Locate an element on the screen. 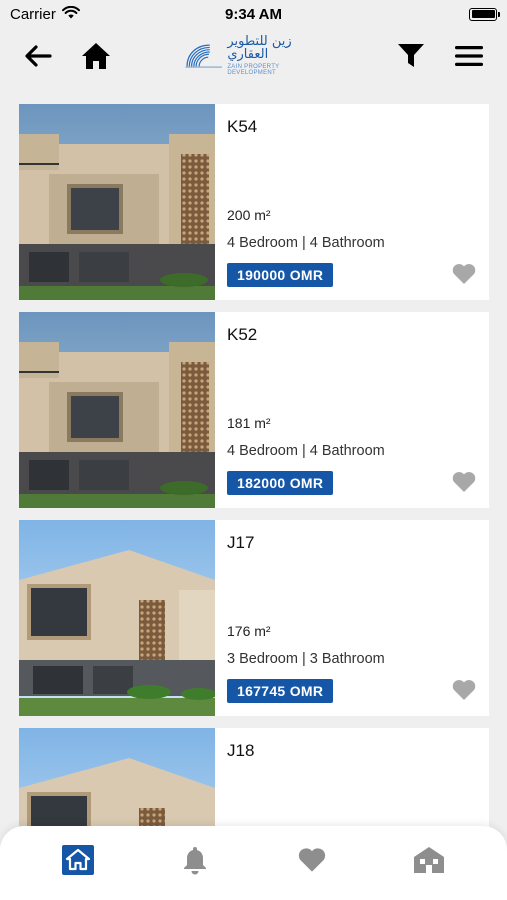 This screenshot has width=507, height=900. property-area: 181 m² is located at coordinates (249, 423).